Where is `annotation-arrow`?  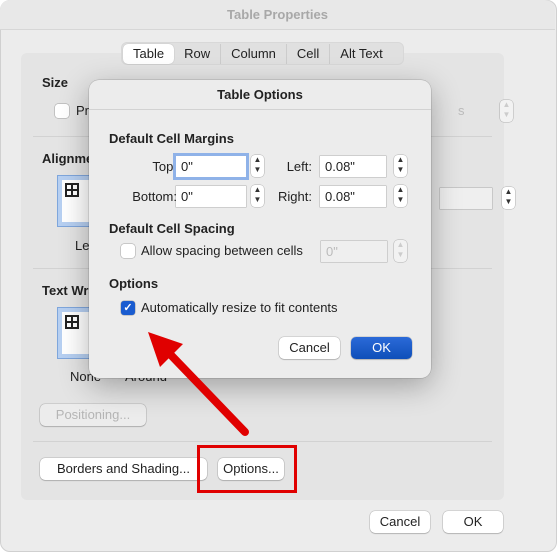
annotation-arrow is located at coordinates (198, 384).